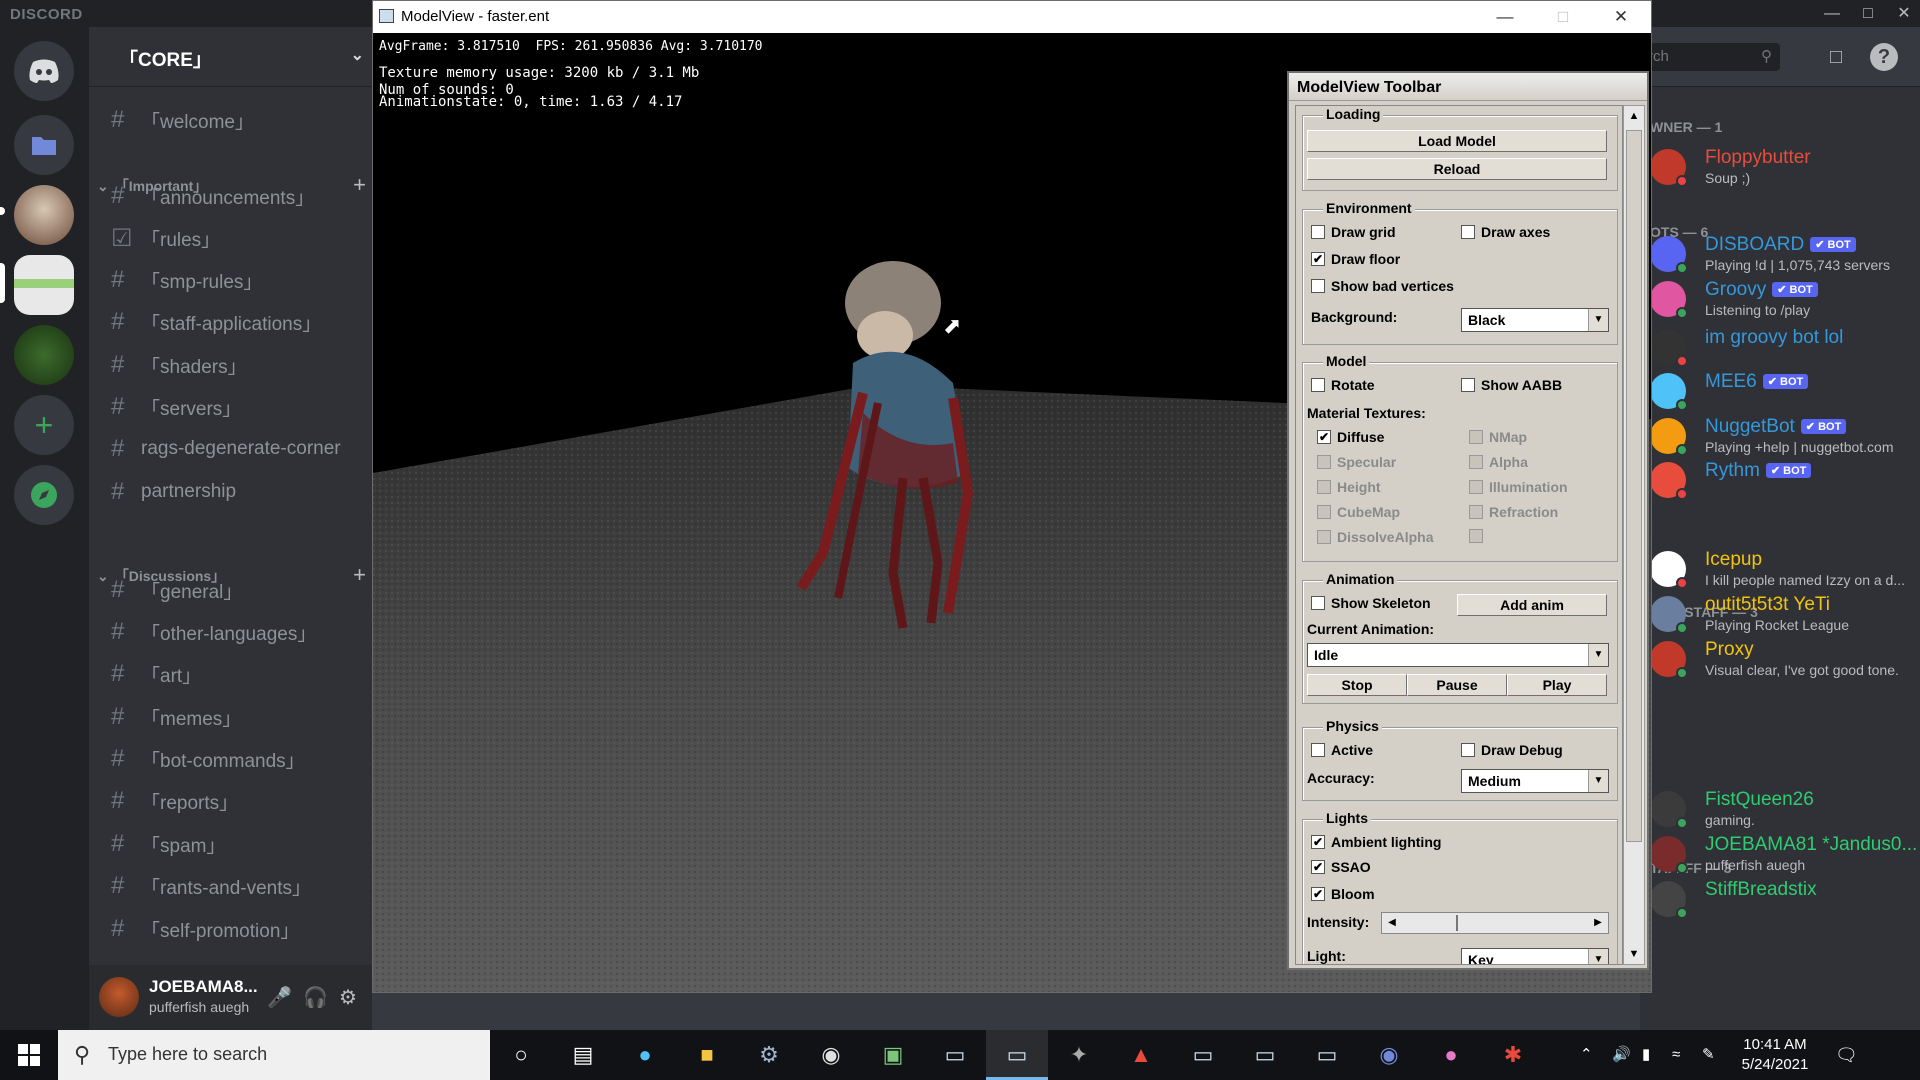 The width and height of the screenshot is (1920, 1080). I want to click on scrollbar-thumb, so click(1634, 486).